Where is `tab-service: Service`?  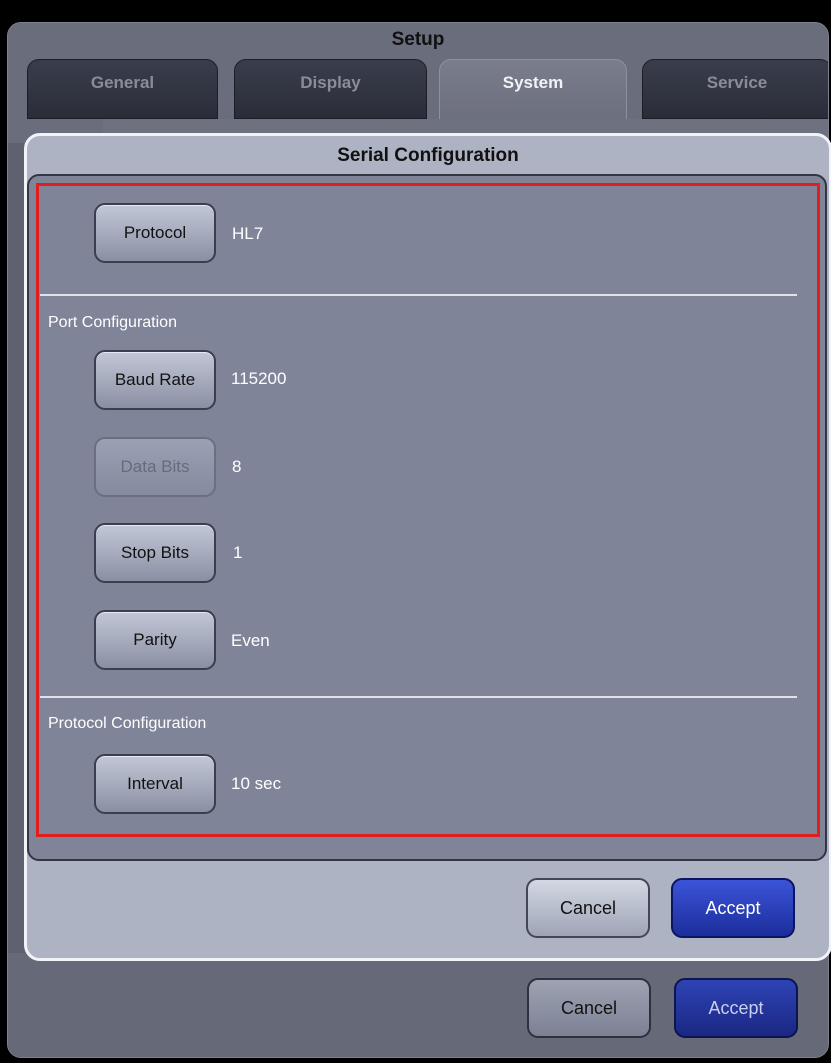 tab-service: Service is located at coordinates (735, 89).